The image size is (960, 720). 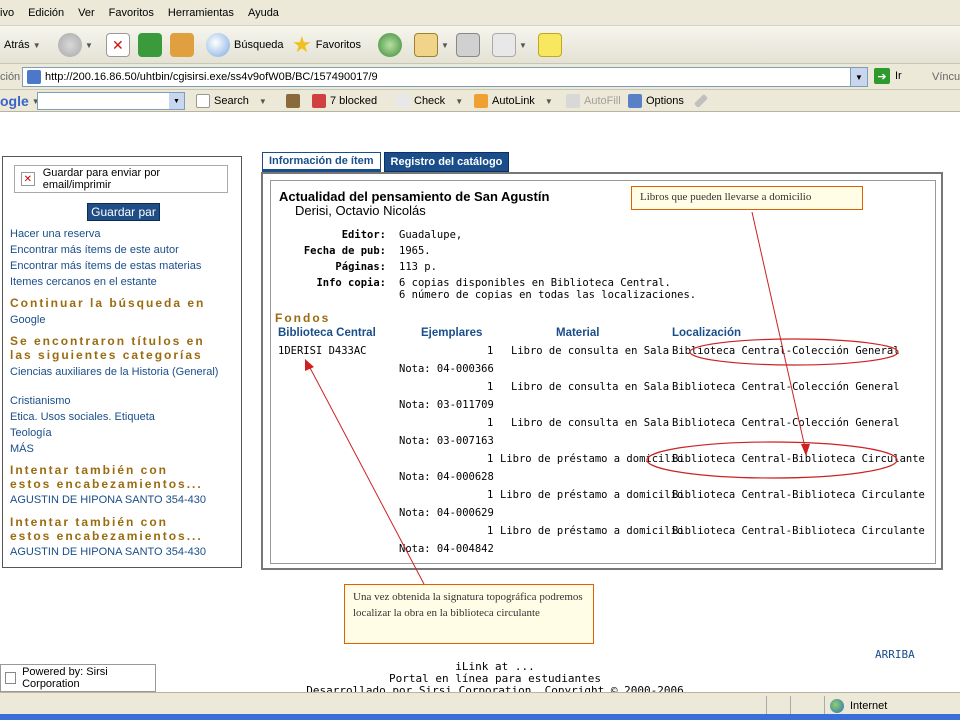 What do you see at coordinates (322, 351) in the screenshot?
I see `call-number: 1DERISI D433AC` at bounding box center [322, 351].